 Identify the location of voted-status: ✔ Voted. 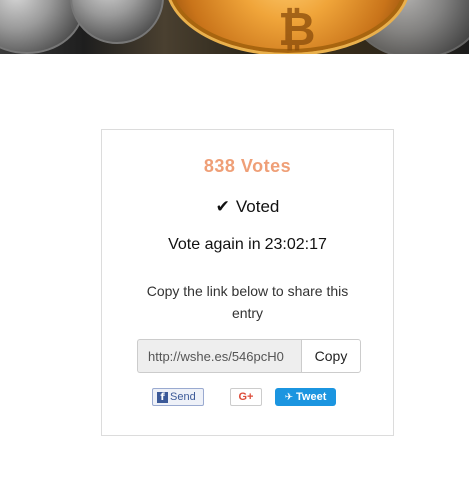
(247, 207).